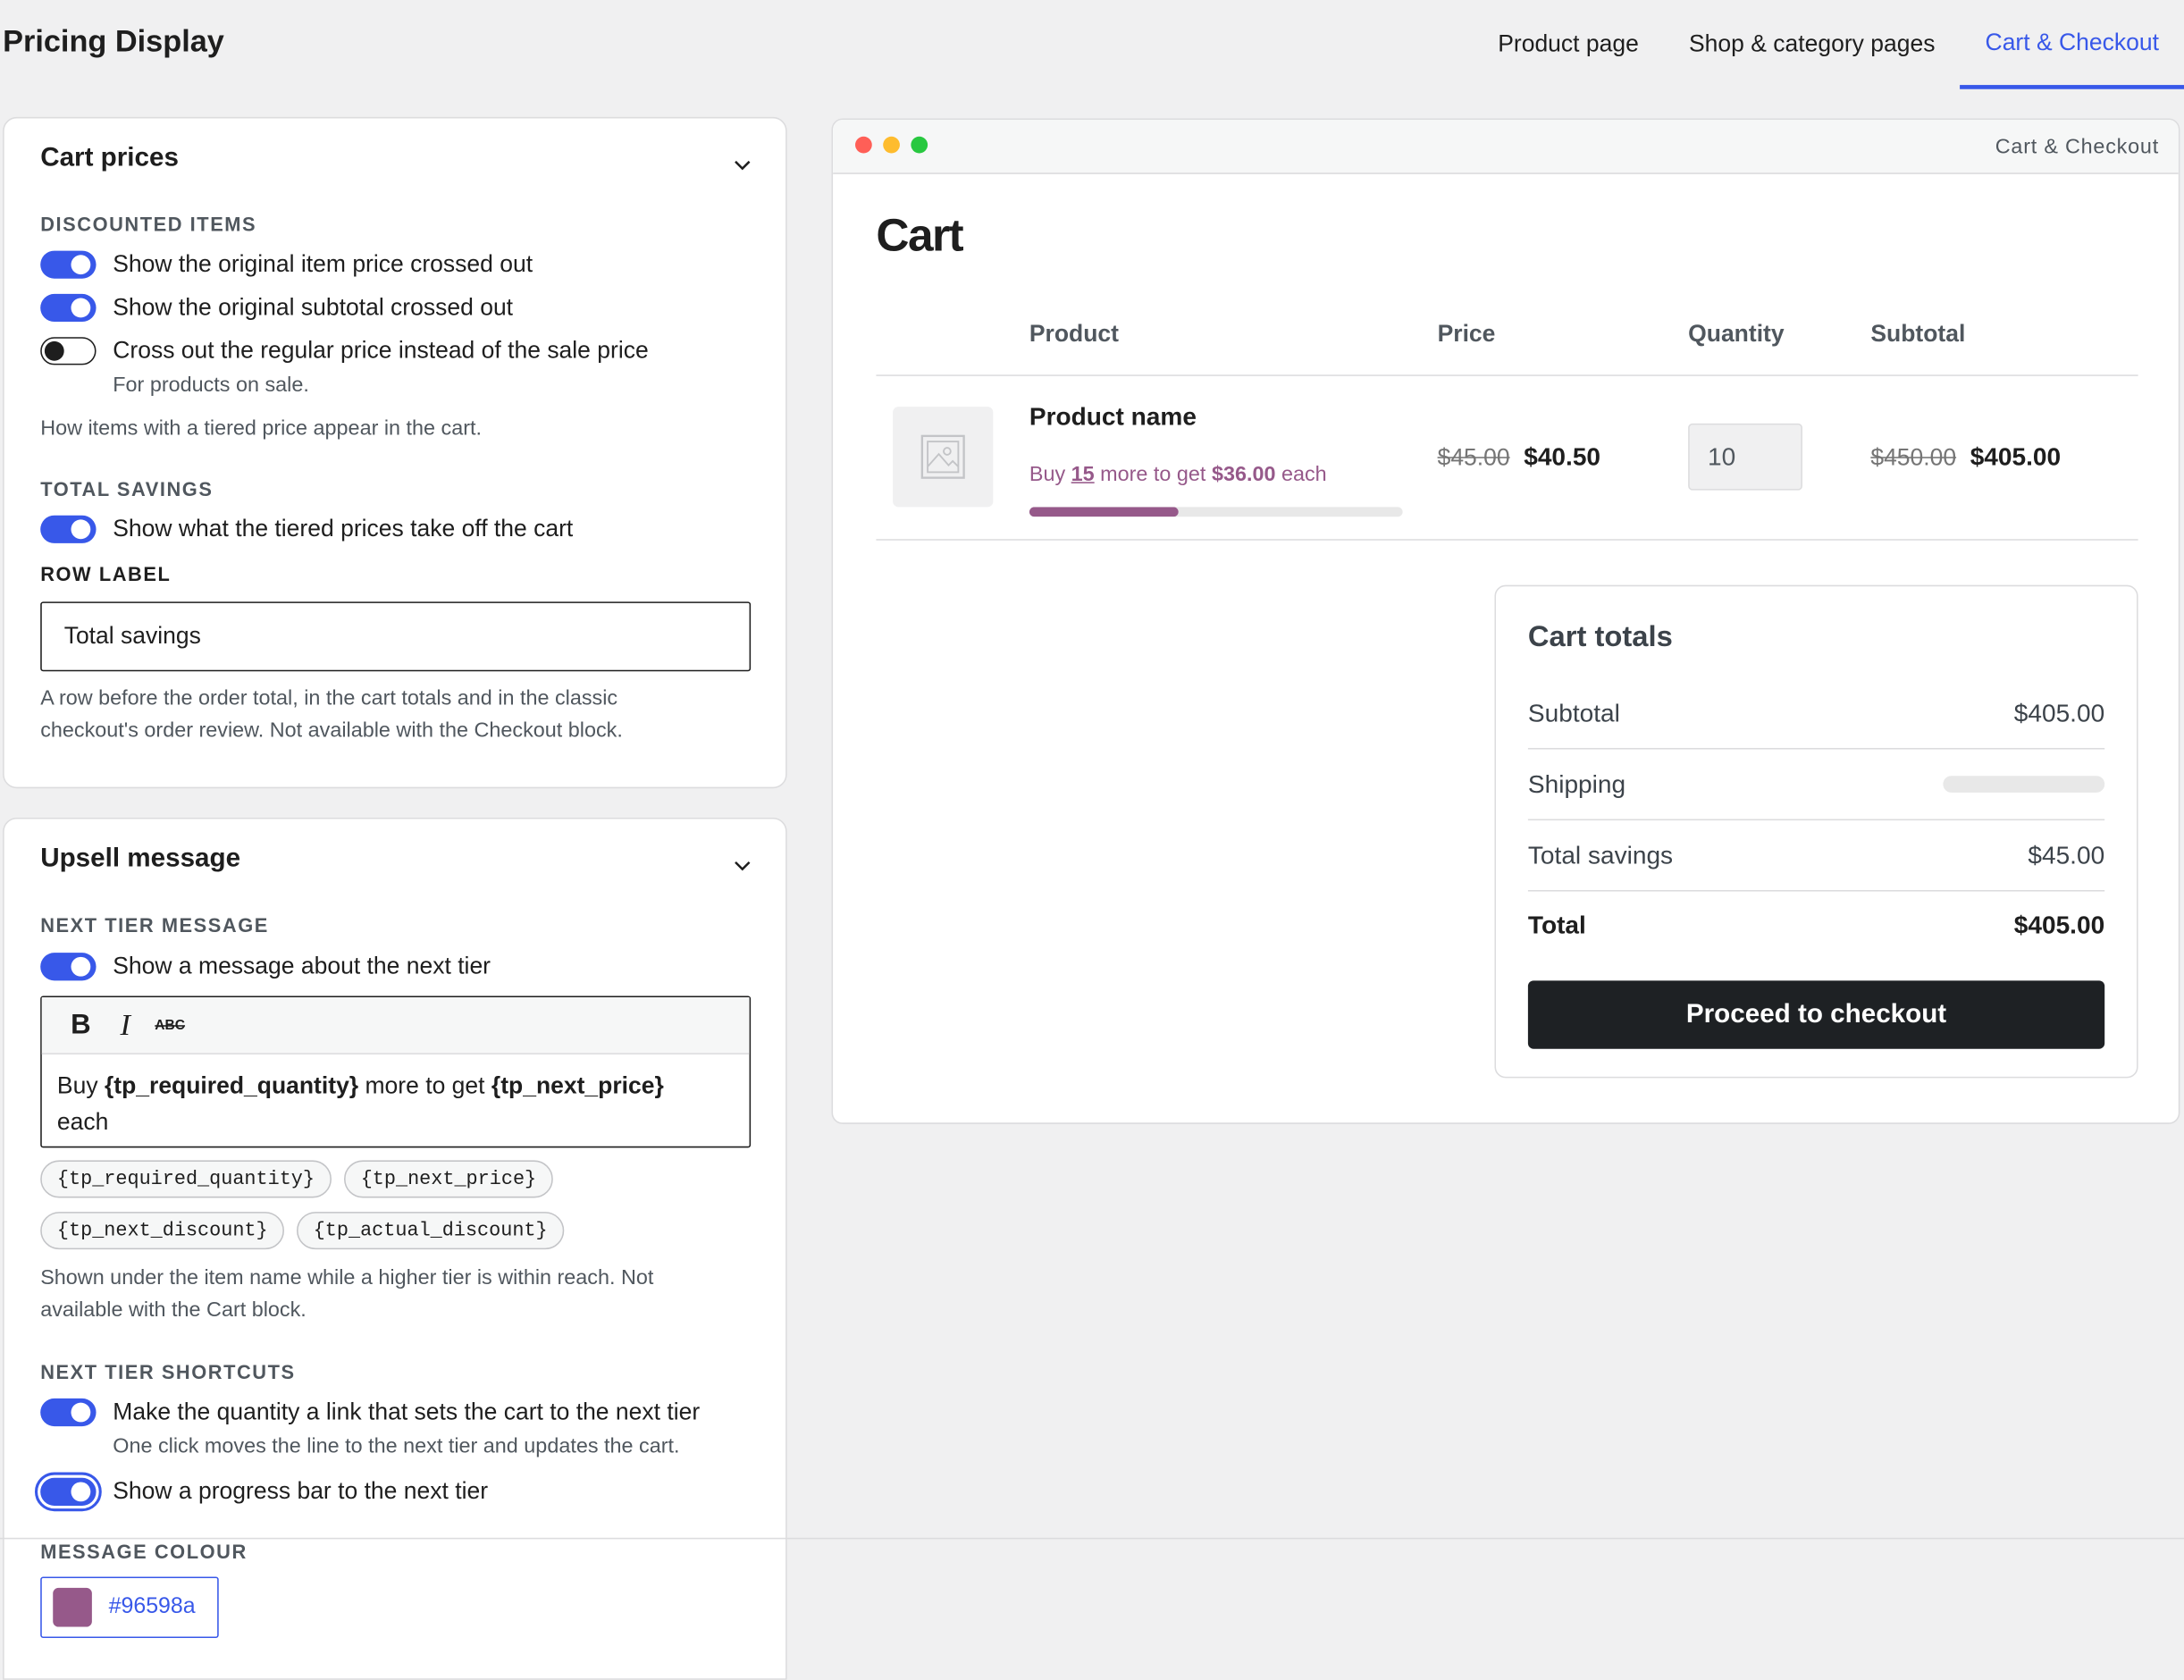  What do you see at coordinates (169, 1025) in the screenshot?
I see `strikethrough-button: ABC` at bounding box center [169, 1025].